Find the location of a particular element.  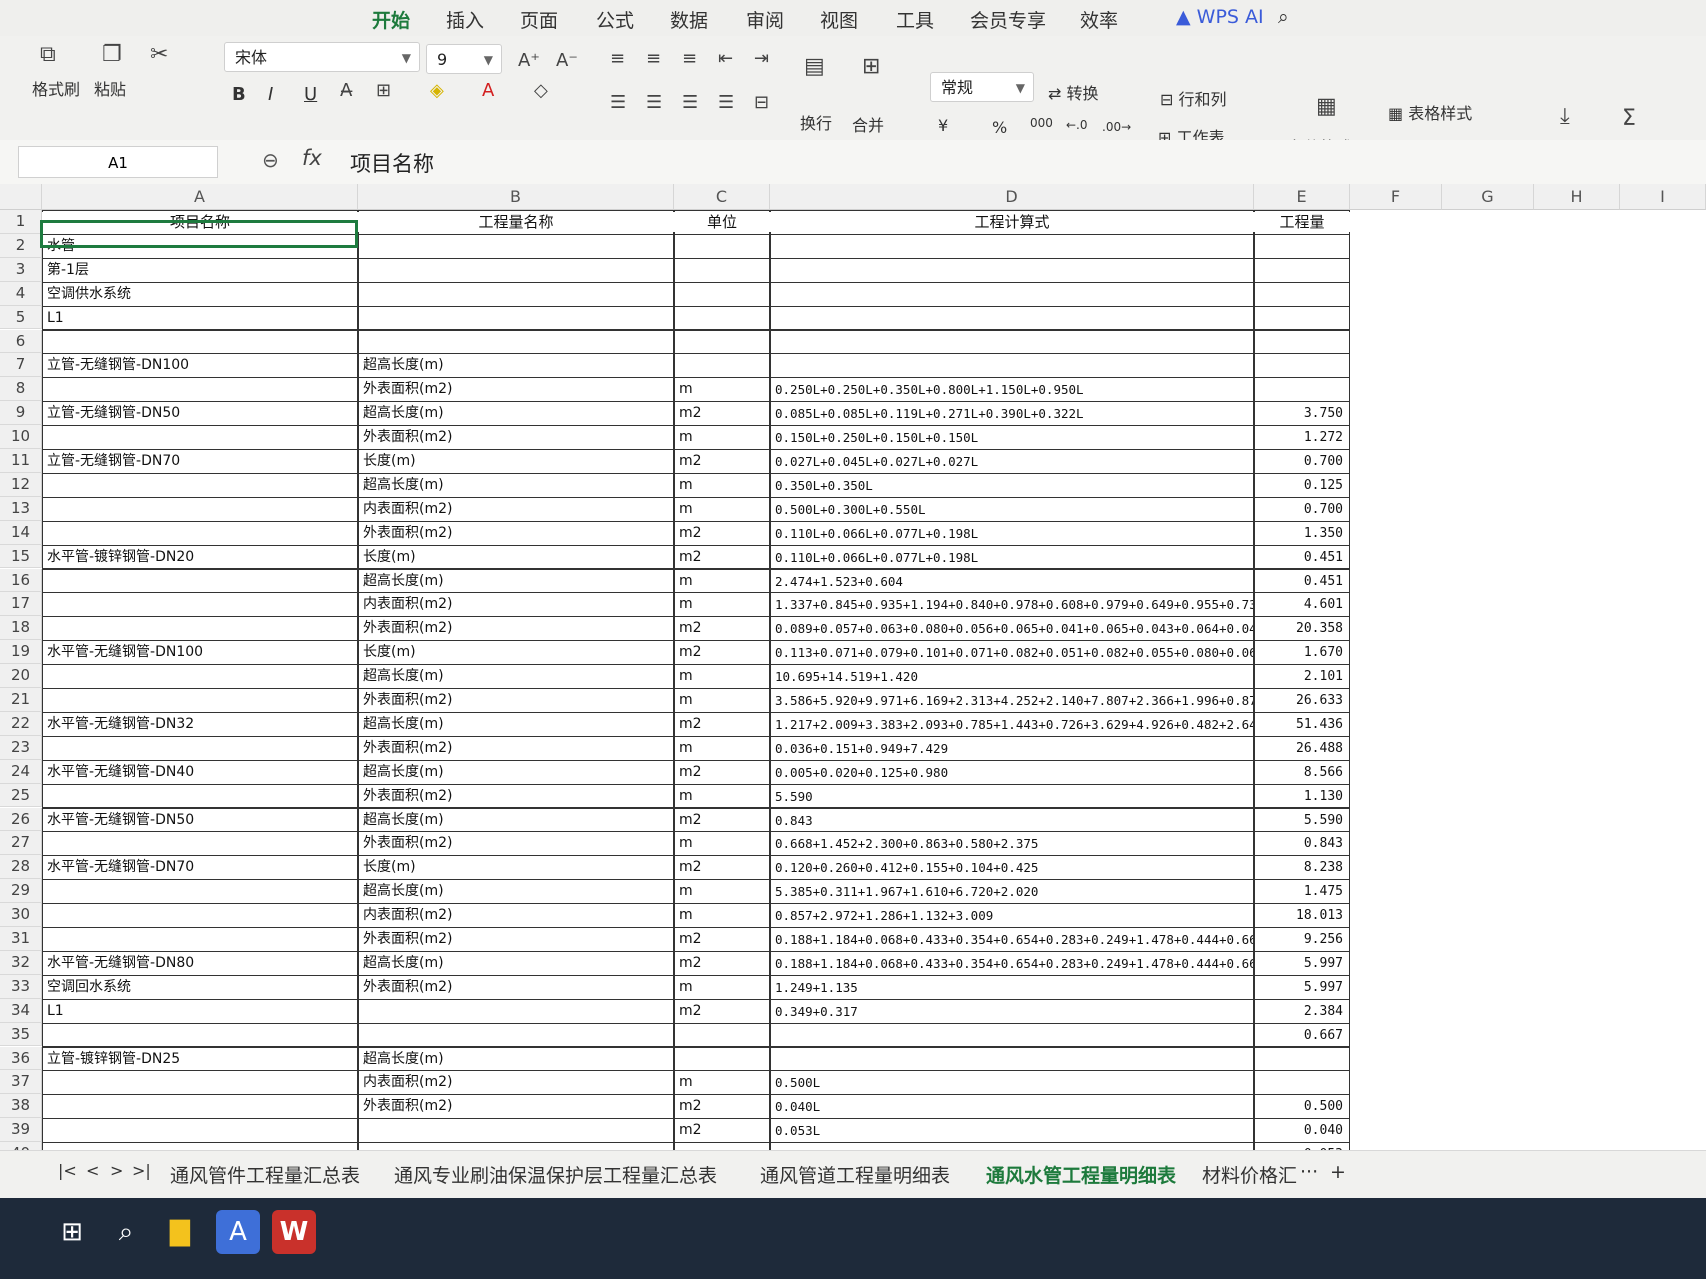

cell-quantity-name: 长度(m) is located at coordinates (516, 557).